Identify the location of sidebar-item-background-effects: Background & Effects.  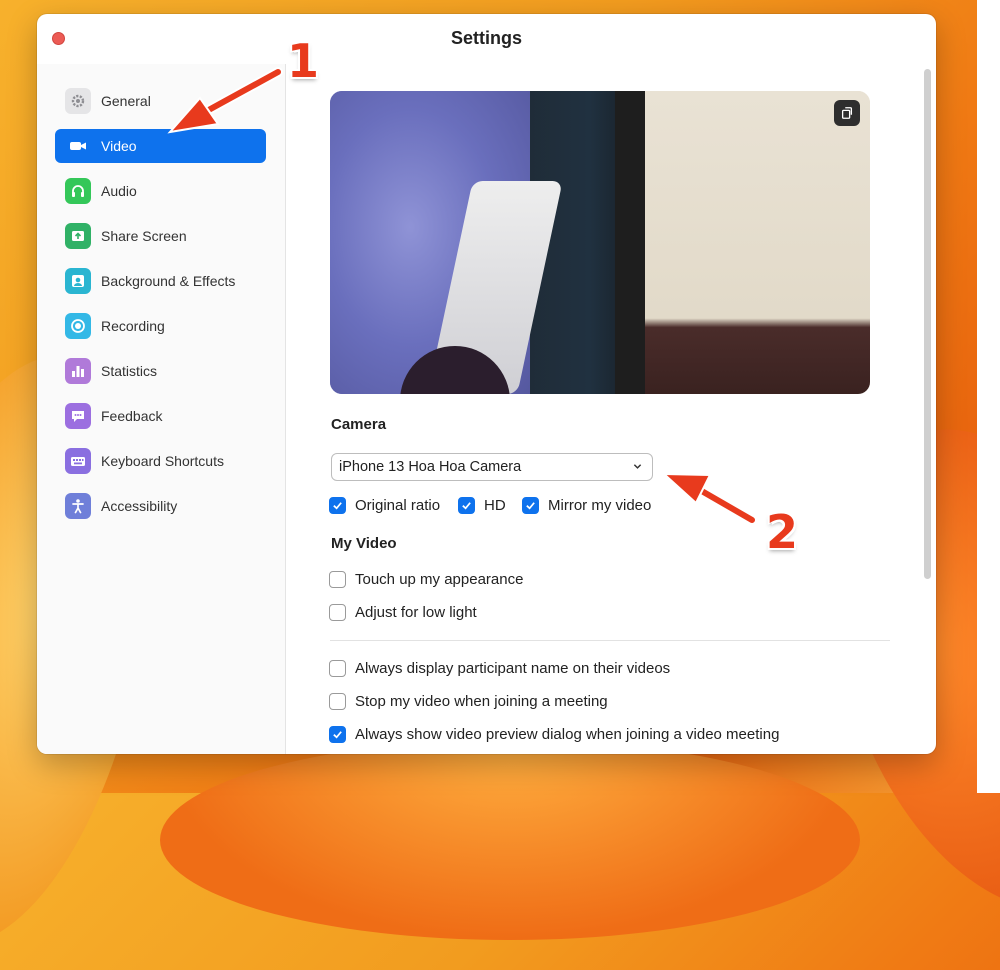
(160, 281).